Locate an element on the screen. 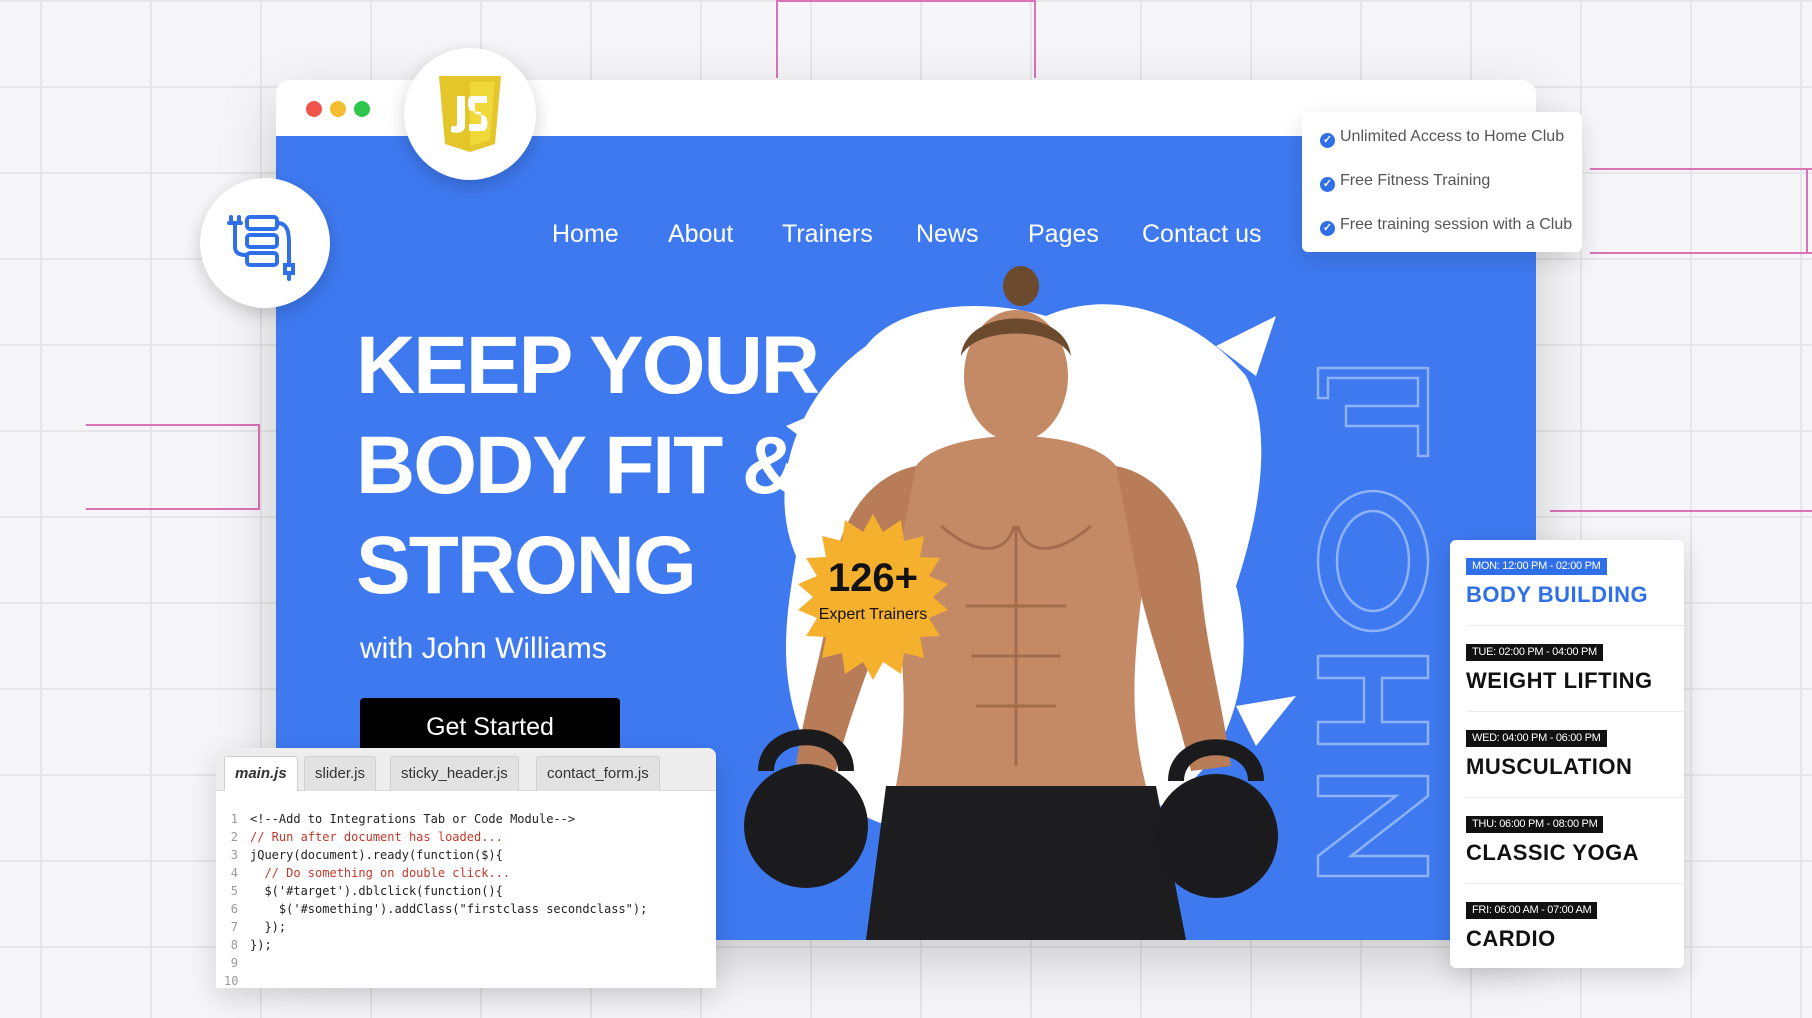 The image size is (1812, 1018). schedule-slot: TUE: 02:00 PM - 04:00 PM WEIGHT LIFTING is located at coordinates (1575, 669).